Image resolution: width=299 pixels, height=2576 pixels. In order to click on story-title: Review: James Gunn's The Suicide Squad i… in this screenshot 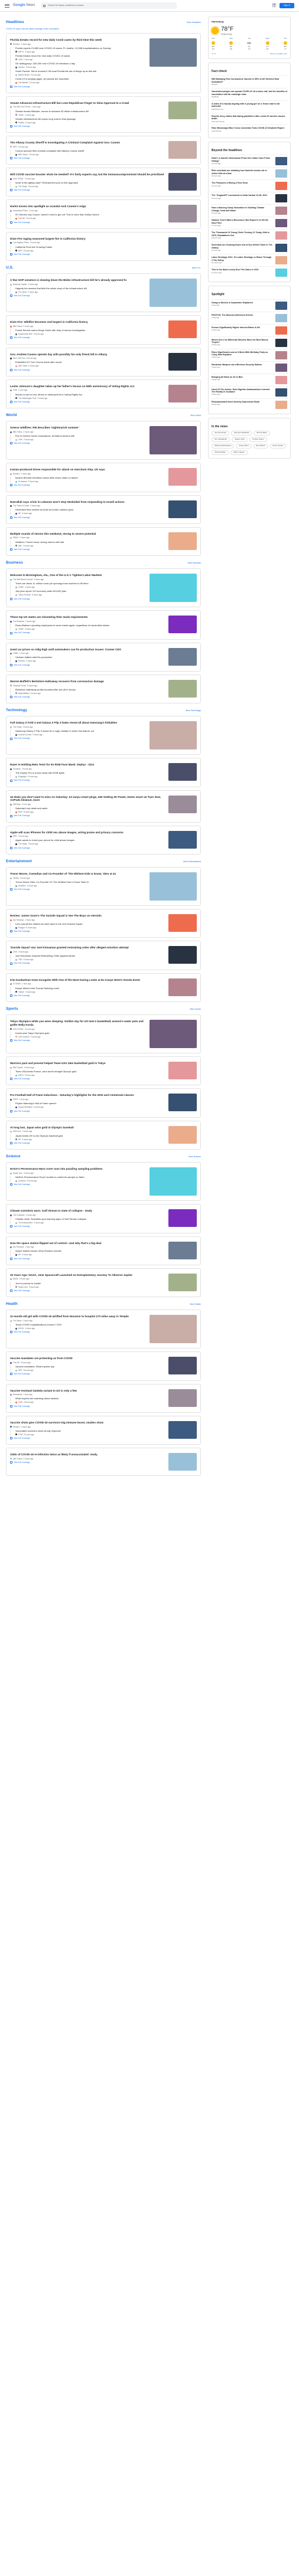, I will do `click(87, 916)`.